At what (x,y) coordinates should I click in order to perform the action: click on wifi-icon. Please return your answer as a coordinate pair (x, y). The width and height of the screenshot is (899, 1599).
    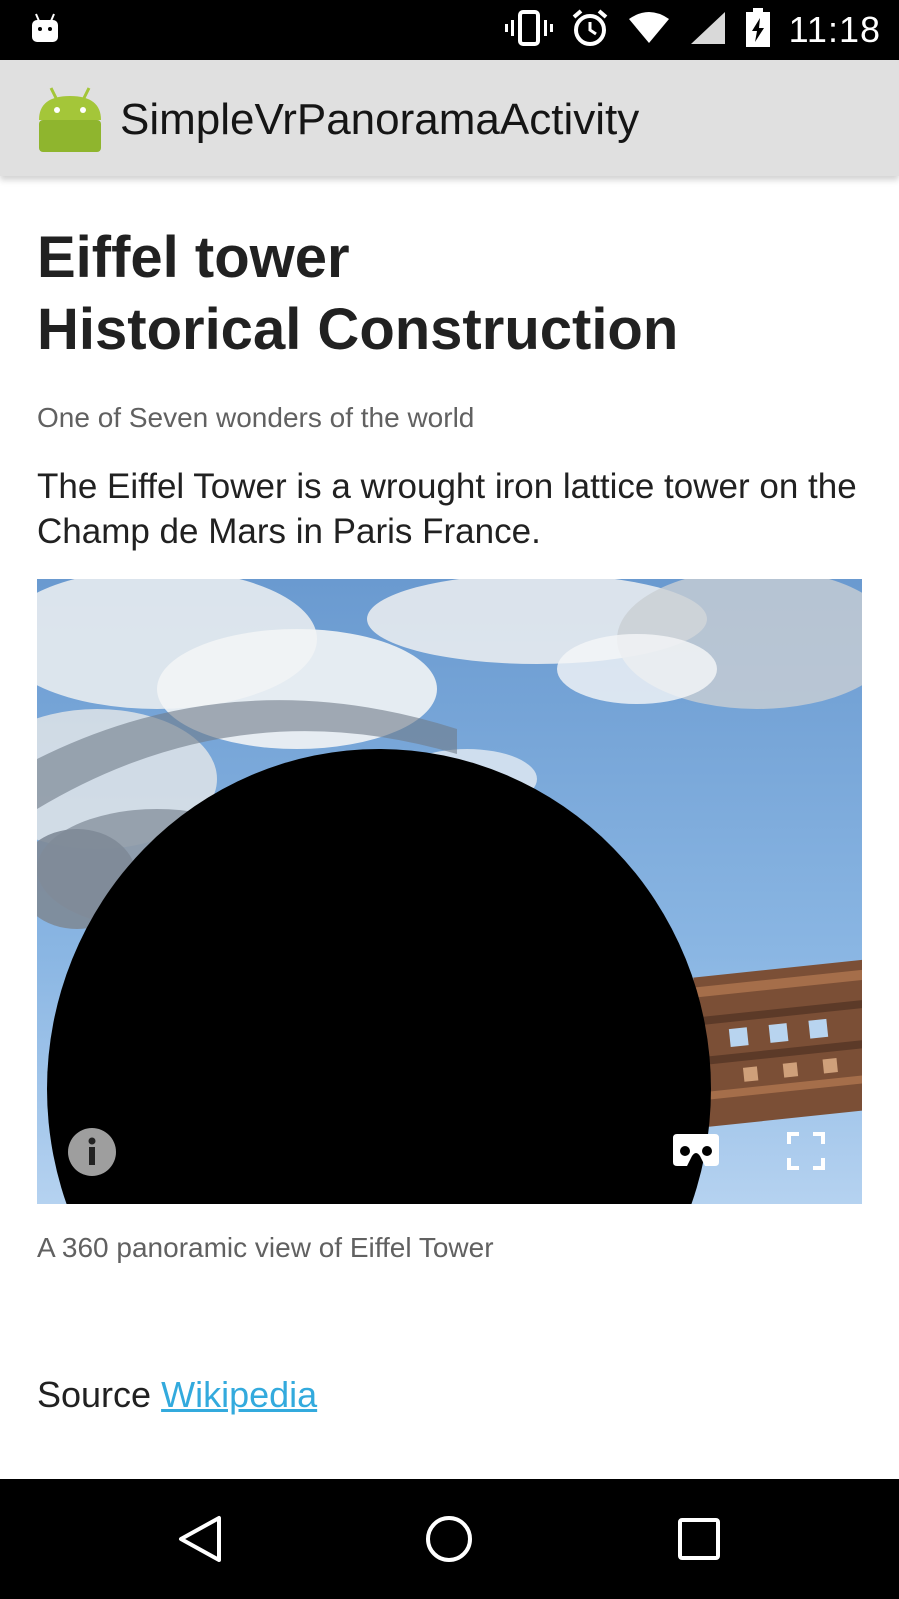
    Looking at the image, I should click on (649, 30).